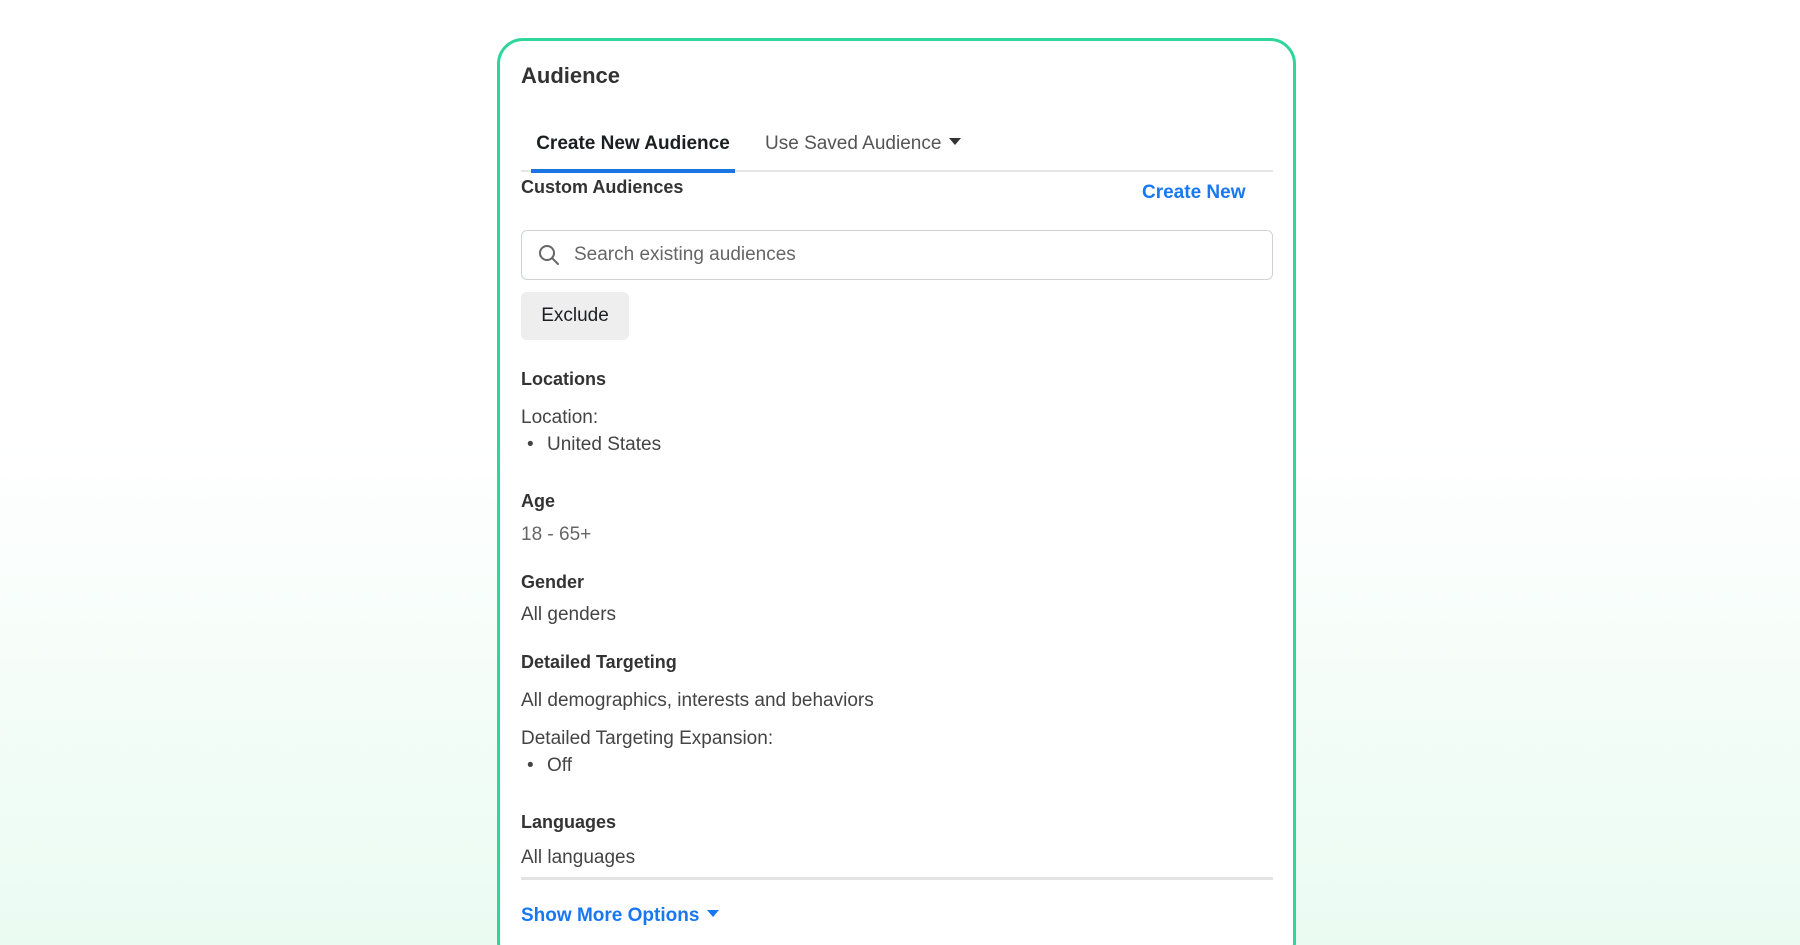 The width and height of the screenshot is (1800, 945). I want to click on tab-use-saved-audience: Use Saved Audience, so click(863, 149).